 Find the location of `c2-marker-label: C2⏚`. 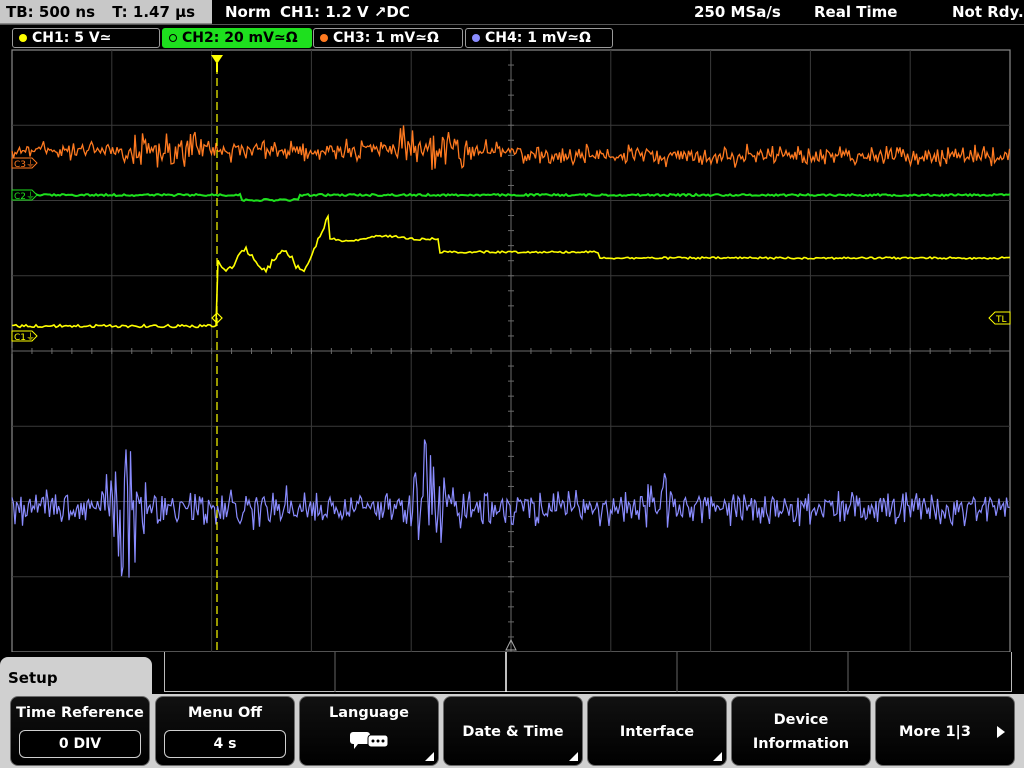

c2-marker-label: C2⏚ is located at coordinates (24, 196).